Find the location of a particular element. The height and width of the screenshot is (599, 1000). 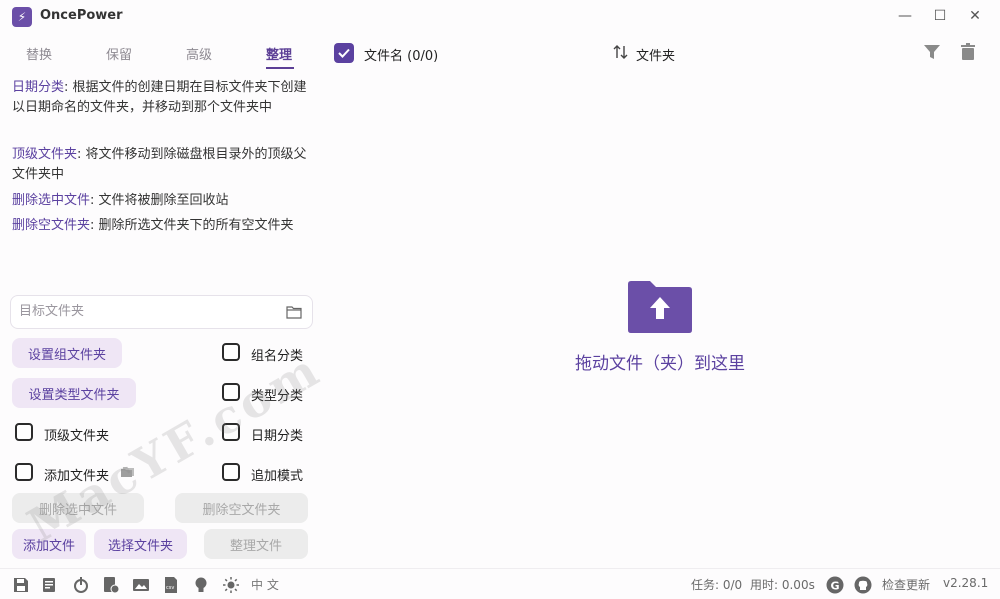

select-folder-button: 选择文件夹 is located at coordinates (140, 544).